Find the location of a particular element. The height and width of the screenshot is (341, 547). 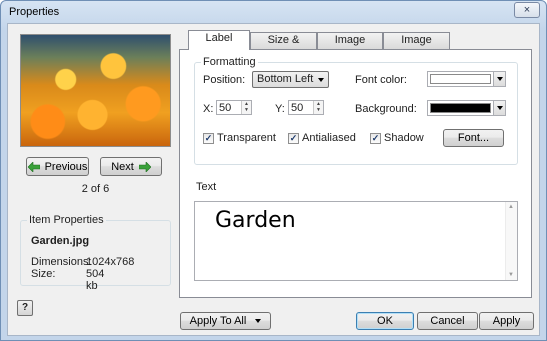

preview-image is located at coordinates (95, 90).